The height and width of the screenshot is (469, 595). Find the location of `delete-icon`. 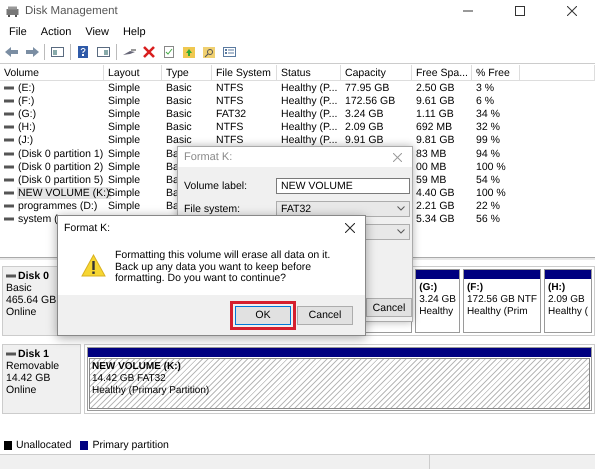

delete-icon is located at coordinates (149, 52).